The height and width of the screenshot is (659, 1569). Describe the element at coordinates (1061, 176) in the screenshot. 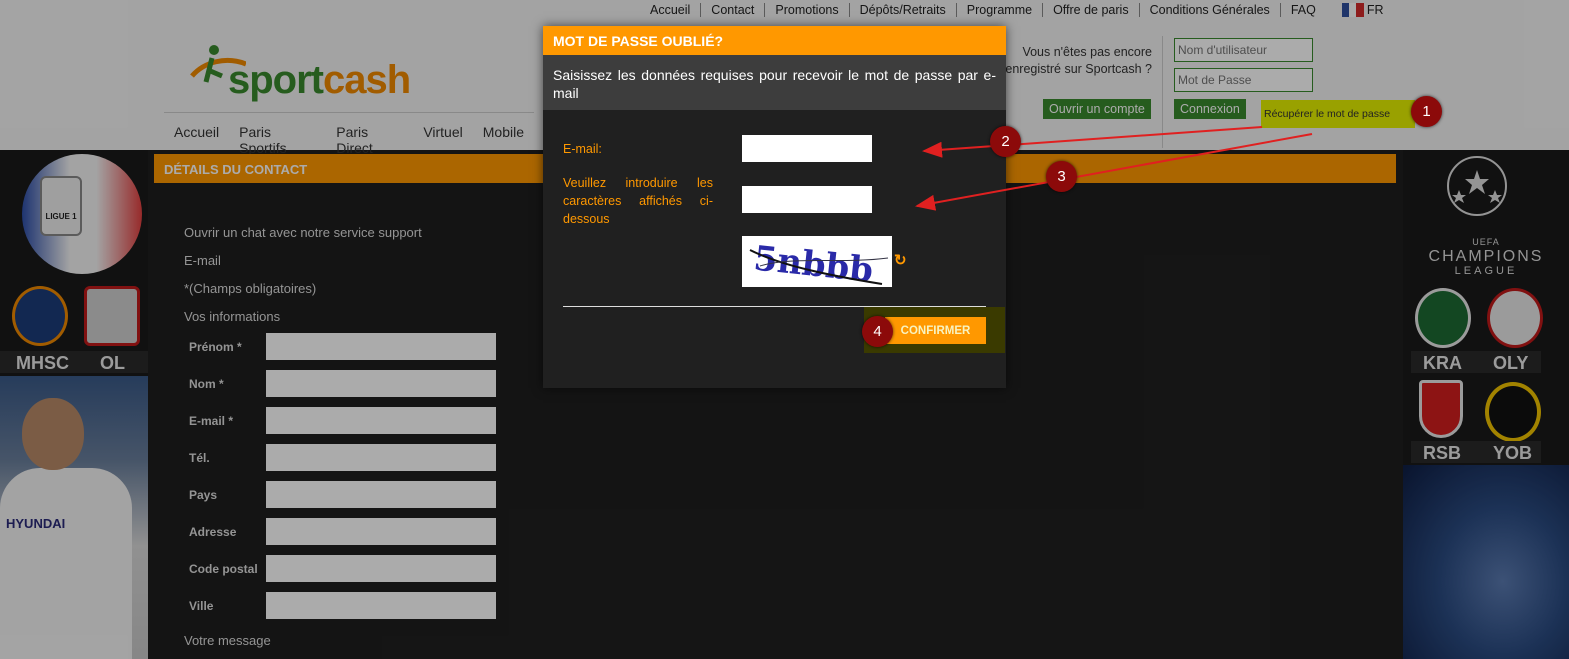

I see `annotation-marker-3: 3` at that location.